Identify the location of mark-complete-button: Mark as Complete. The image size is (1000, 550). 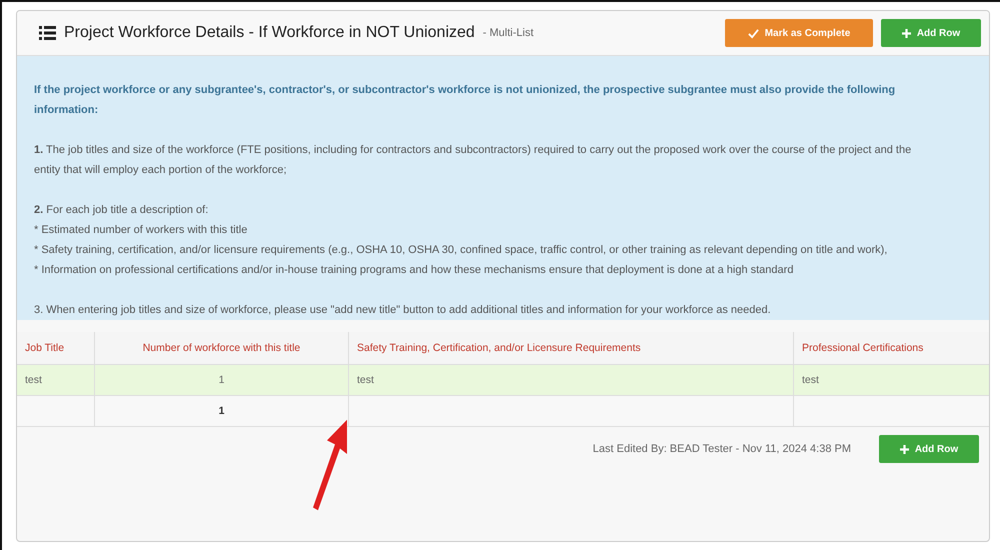
(799, 33).